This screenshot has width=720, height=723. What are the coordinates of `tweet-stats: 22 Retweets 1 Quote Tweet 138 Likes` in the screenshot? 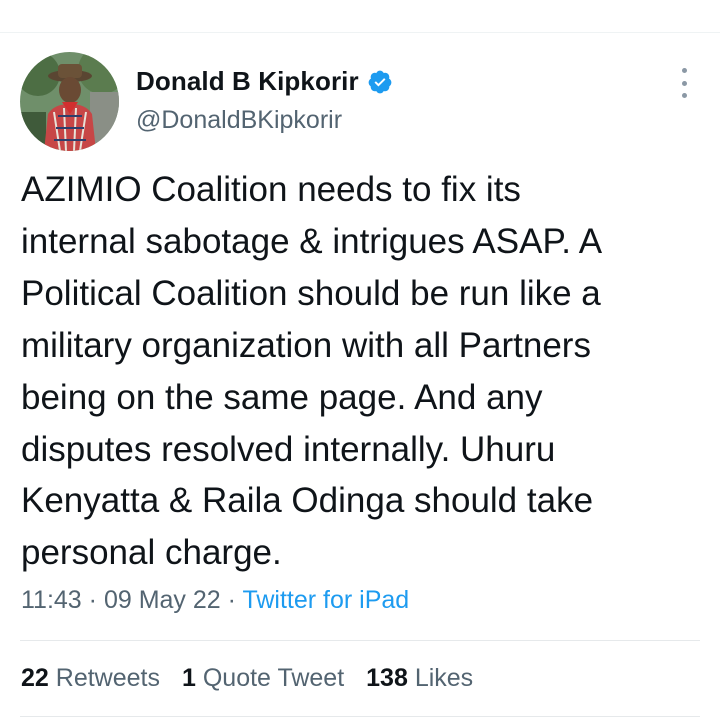 It's located at (247, 678).